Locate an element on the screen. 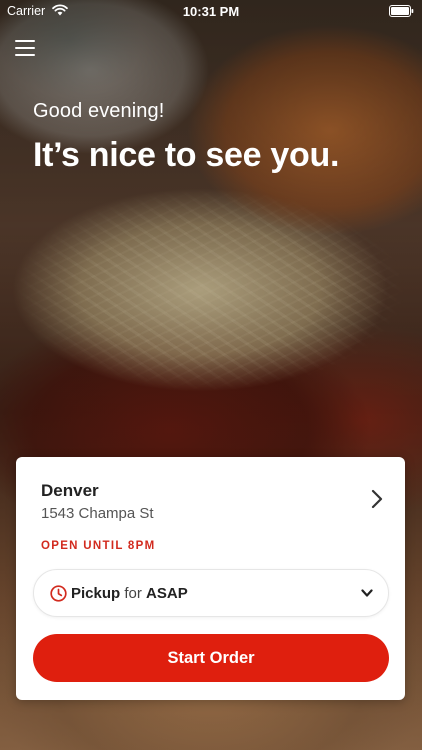 The image size is (422, 750). menu-button is located at coordinates (25, 48).